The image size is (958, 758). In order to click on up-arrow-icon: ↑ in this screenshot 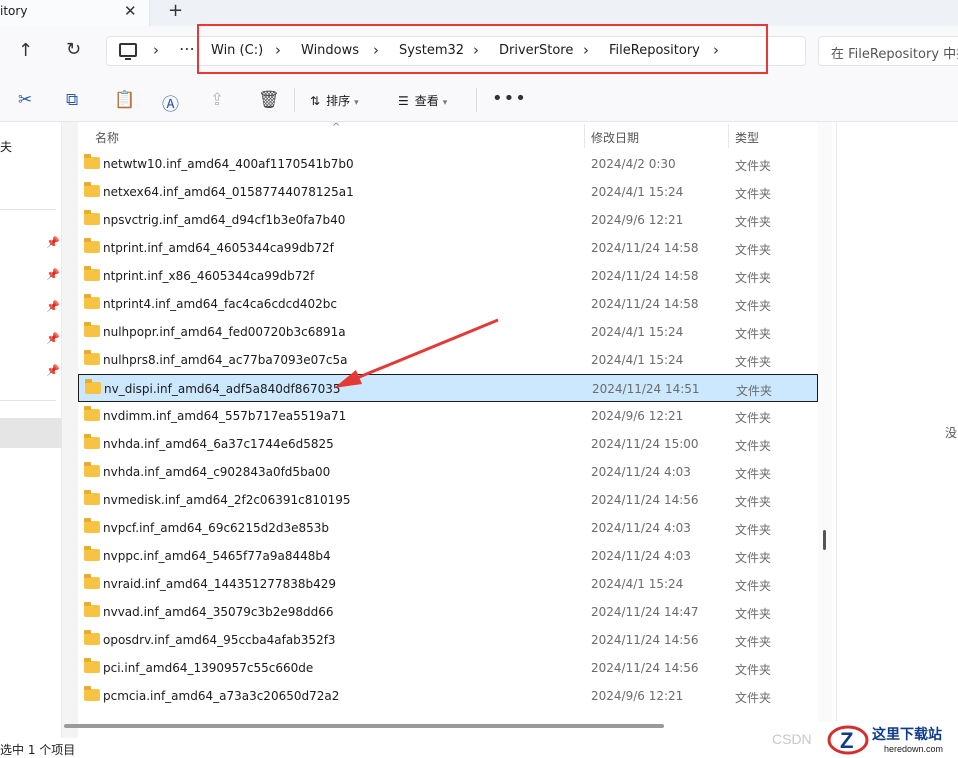, I will do `click(25, 50)`.